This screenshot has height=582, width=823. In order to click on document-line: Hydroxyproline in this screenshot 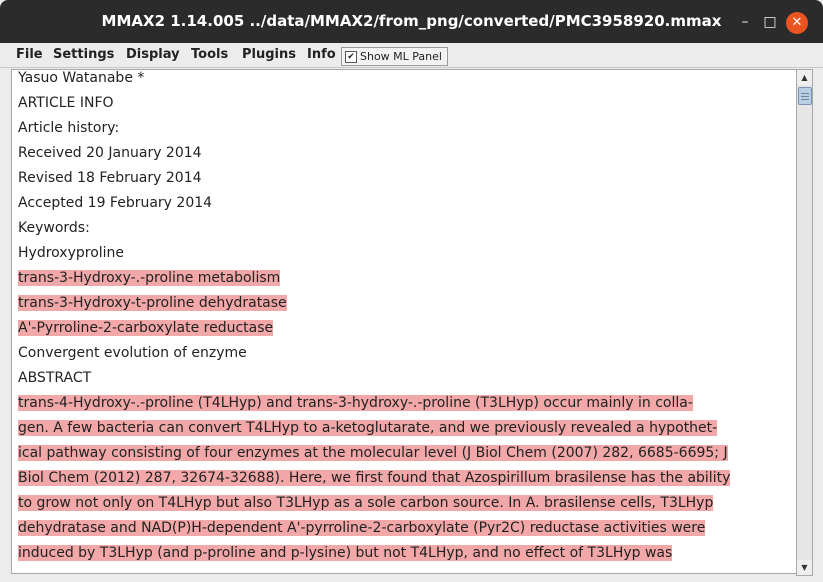, I will do `click(71, 253)`.